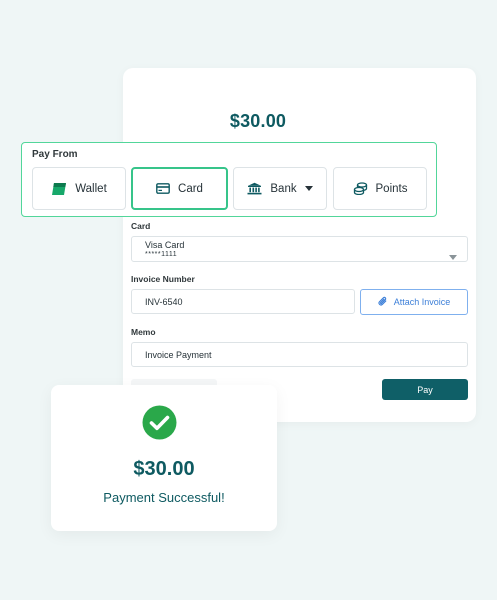  I want to click on paperclip-icon, so click(383, 302).